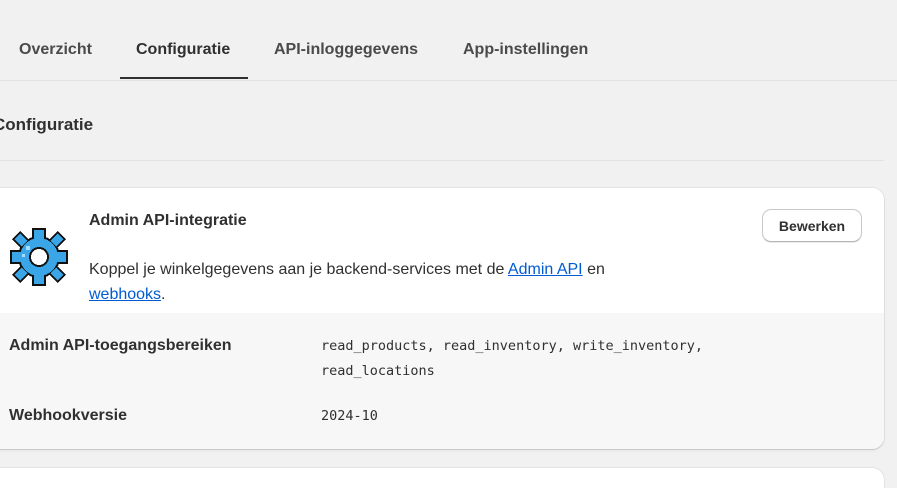 Image resolution: width=897 pixels, height=488 pixels. I want to click on webhooks-link: webhooks, so click(125, 294).